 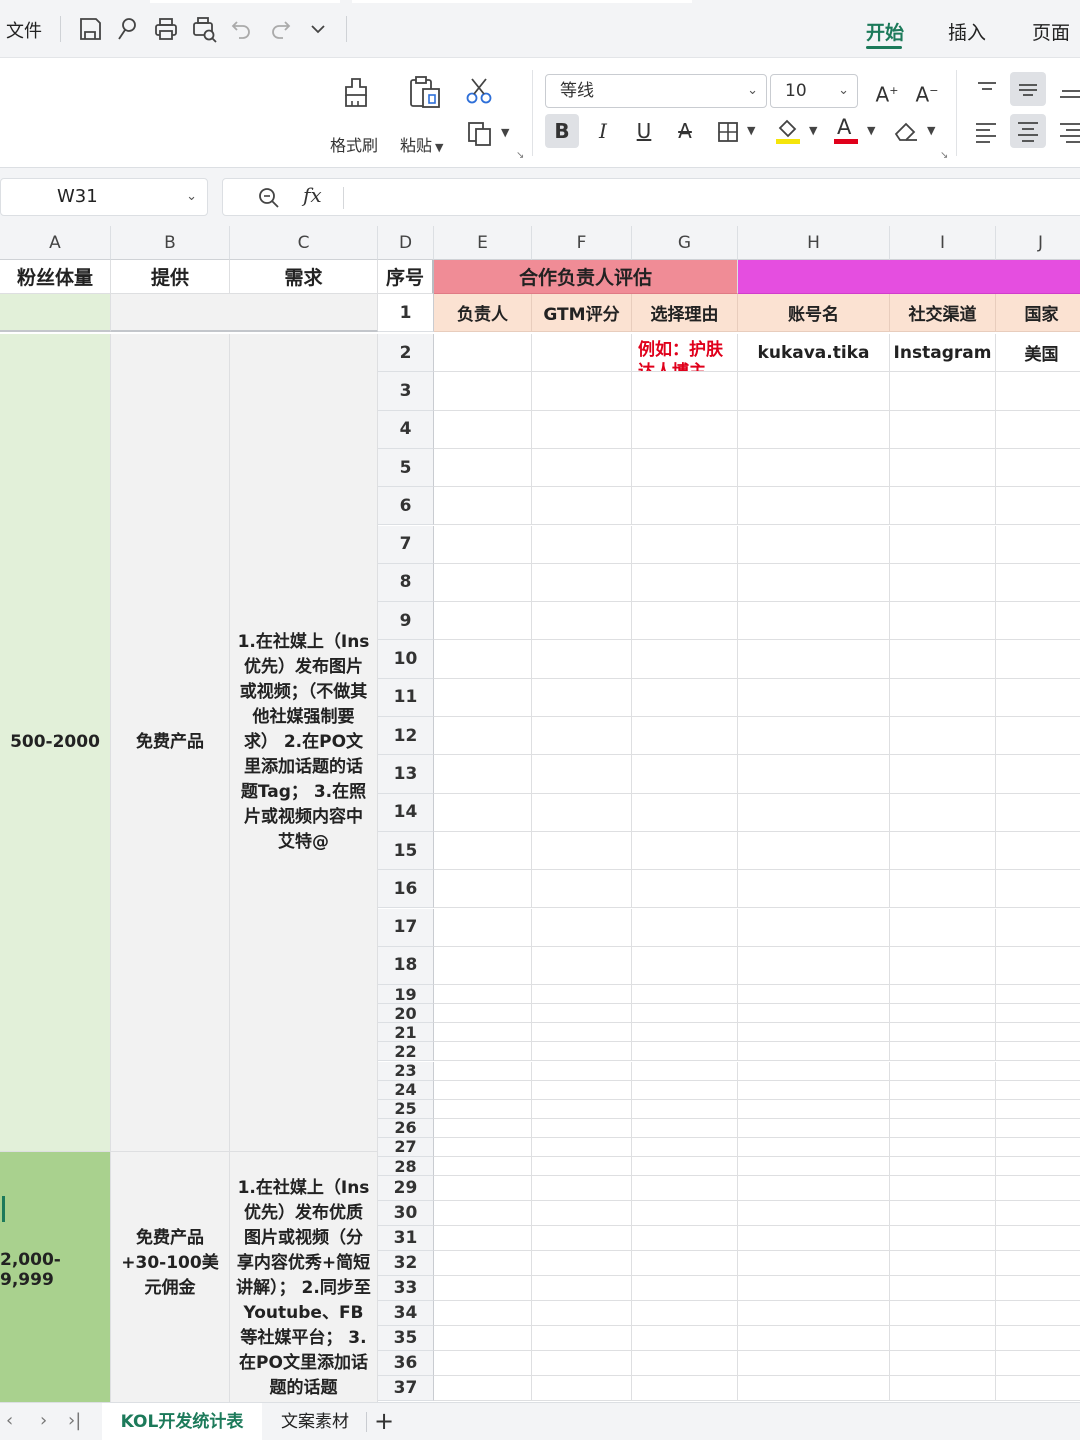 I want to click on header-eval-group: 合作负责人评估, so click(x=586, y=277).